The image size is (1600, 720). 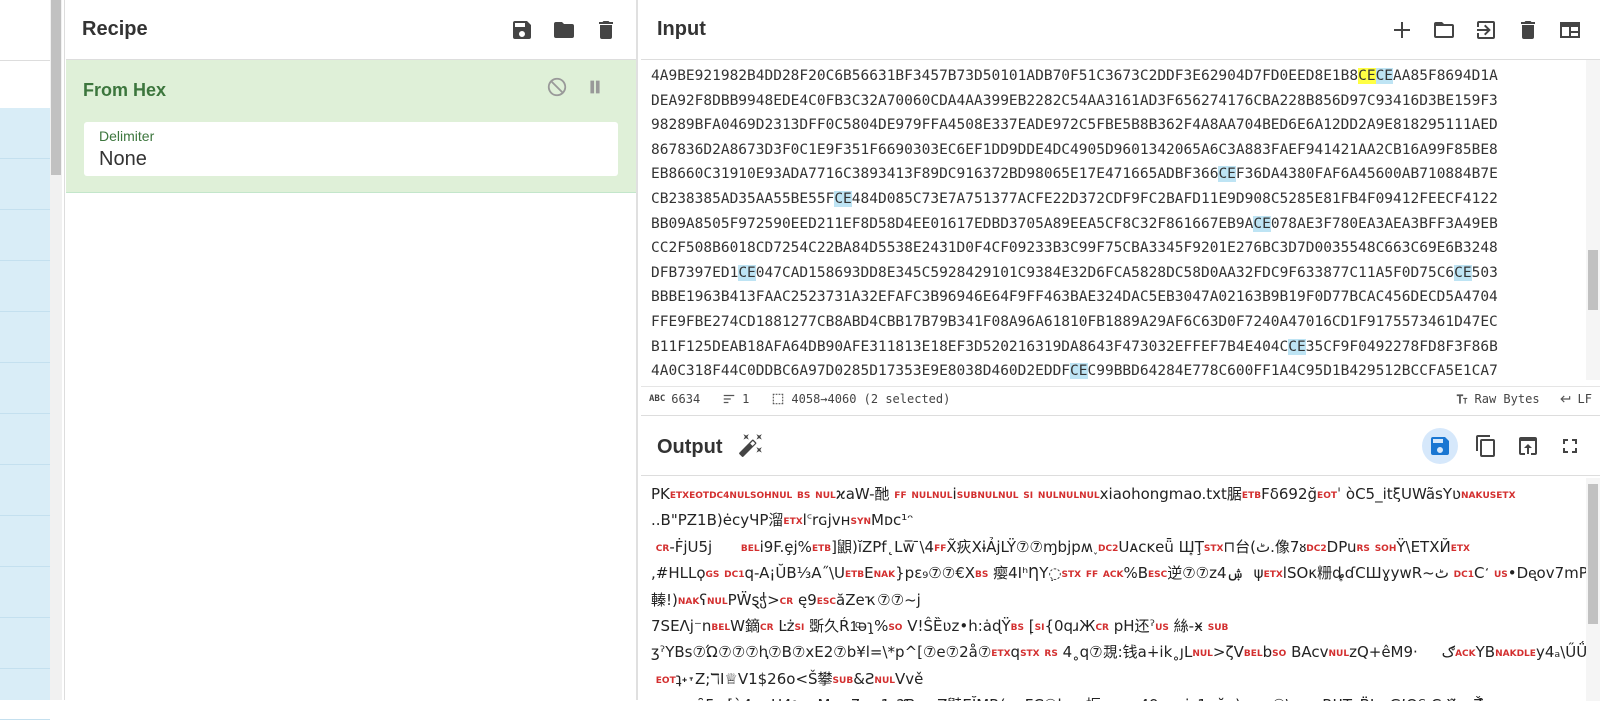 I want to click on control-char: DC2, so click(x=1108, y=548).